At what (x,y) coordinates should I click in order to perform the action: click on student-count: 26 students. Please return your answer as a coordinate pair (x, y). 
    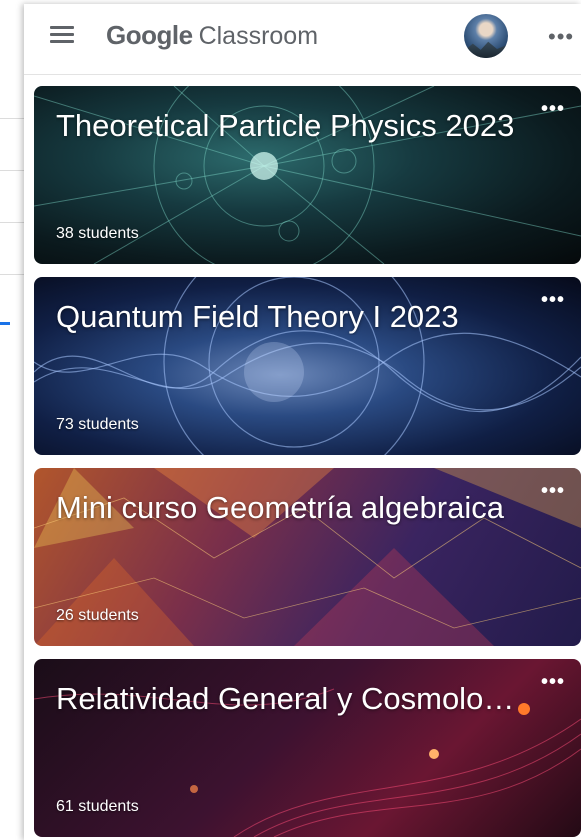
    Looking at the image, I should click on (97, 615).